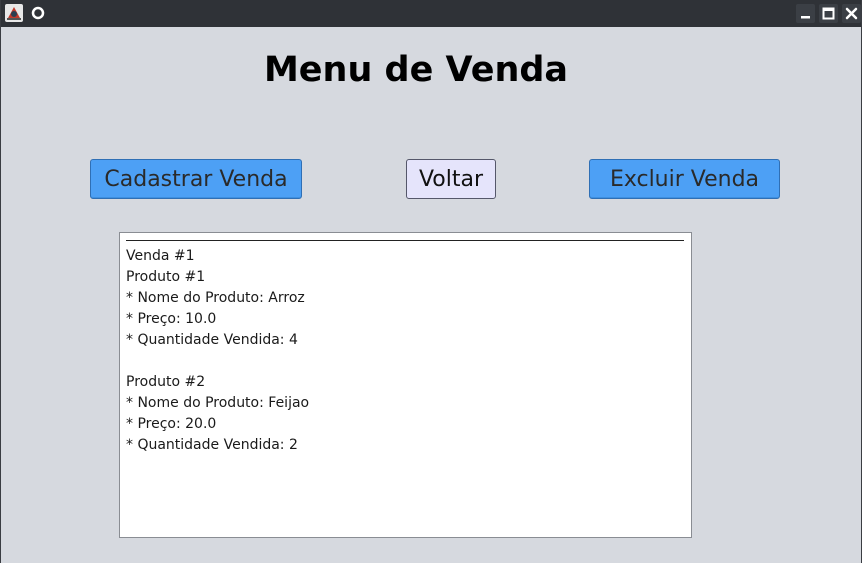 The width and height of the screenshot is (862, 563). What do you see at coordinates (217, 361) in the screenshot?
I see `text-line` at bounding box center [217, 361].